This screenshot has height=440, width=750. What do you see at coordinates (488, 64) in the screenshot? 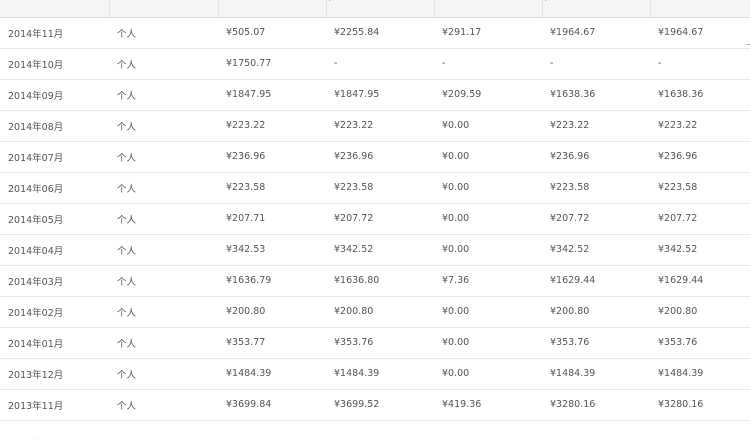
I see `cell-amount-3: -` at bounding box center [488, 64].